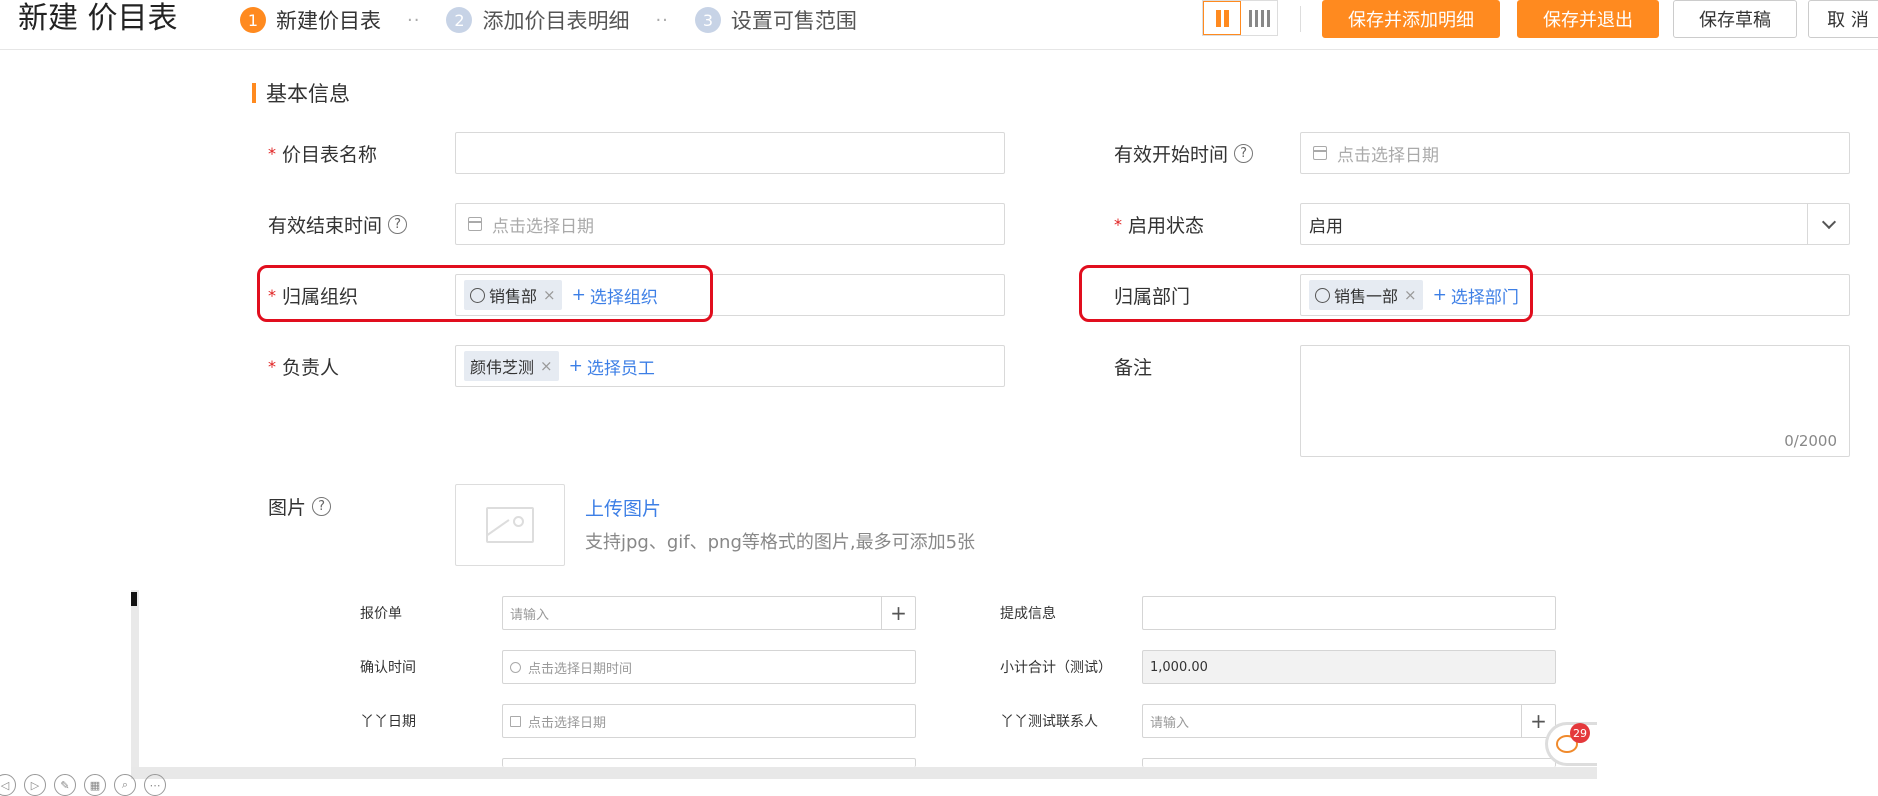  Describe the element at coordinates (730, 366) in the screenshot. I see `owner-selector: 颜伟芝测 × + 选择员工` at that location.